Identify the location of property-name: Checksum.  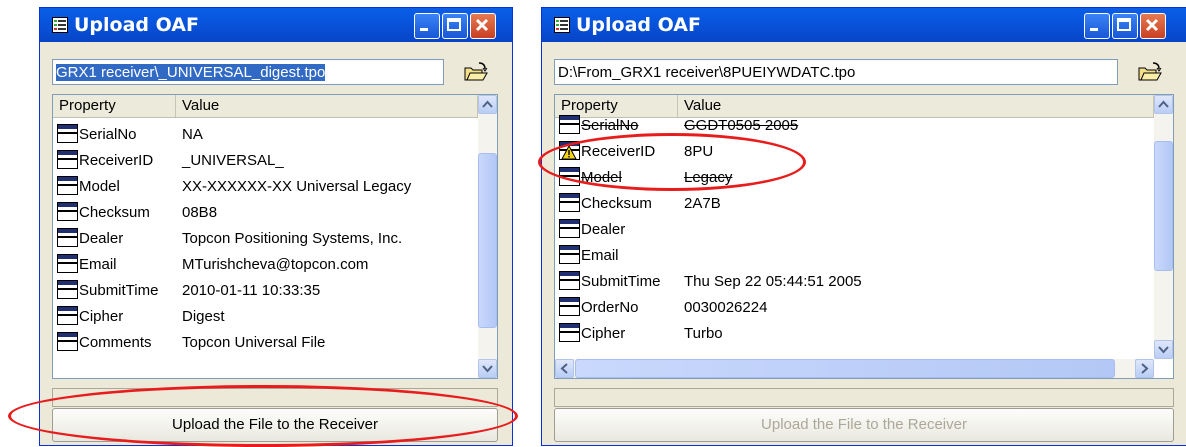
(114, 212).